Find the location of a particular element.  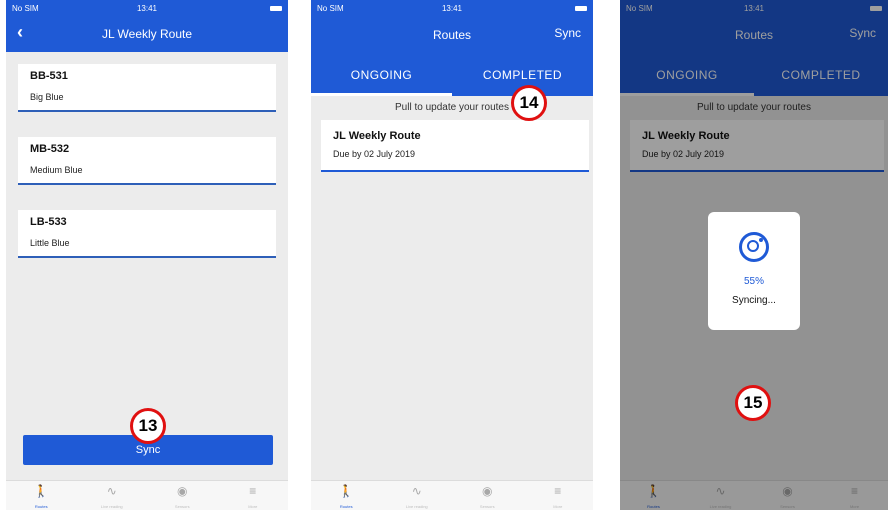

item-name: Medium Blue is located at coordinates (56, 170).